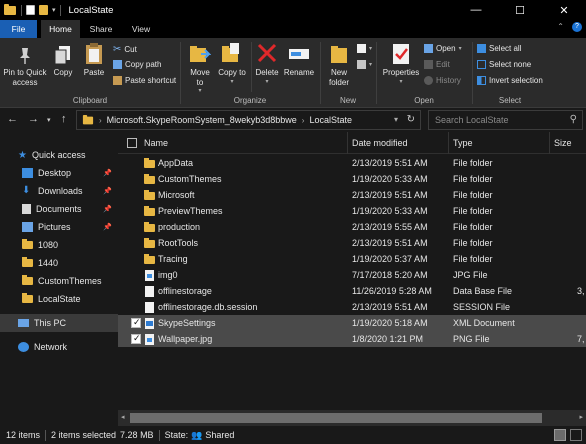 This screenshot has width=586, height=444. Describe the element at coordinates (33, 119) in the screenshot. I see `forward-arrow-icon: →` at that location.